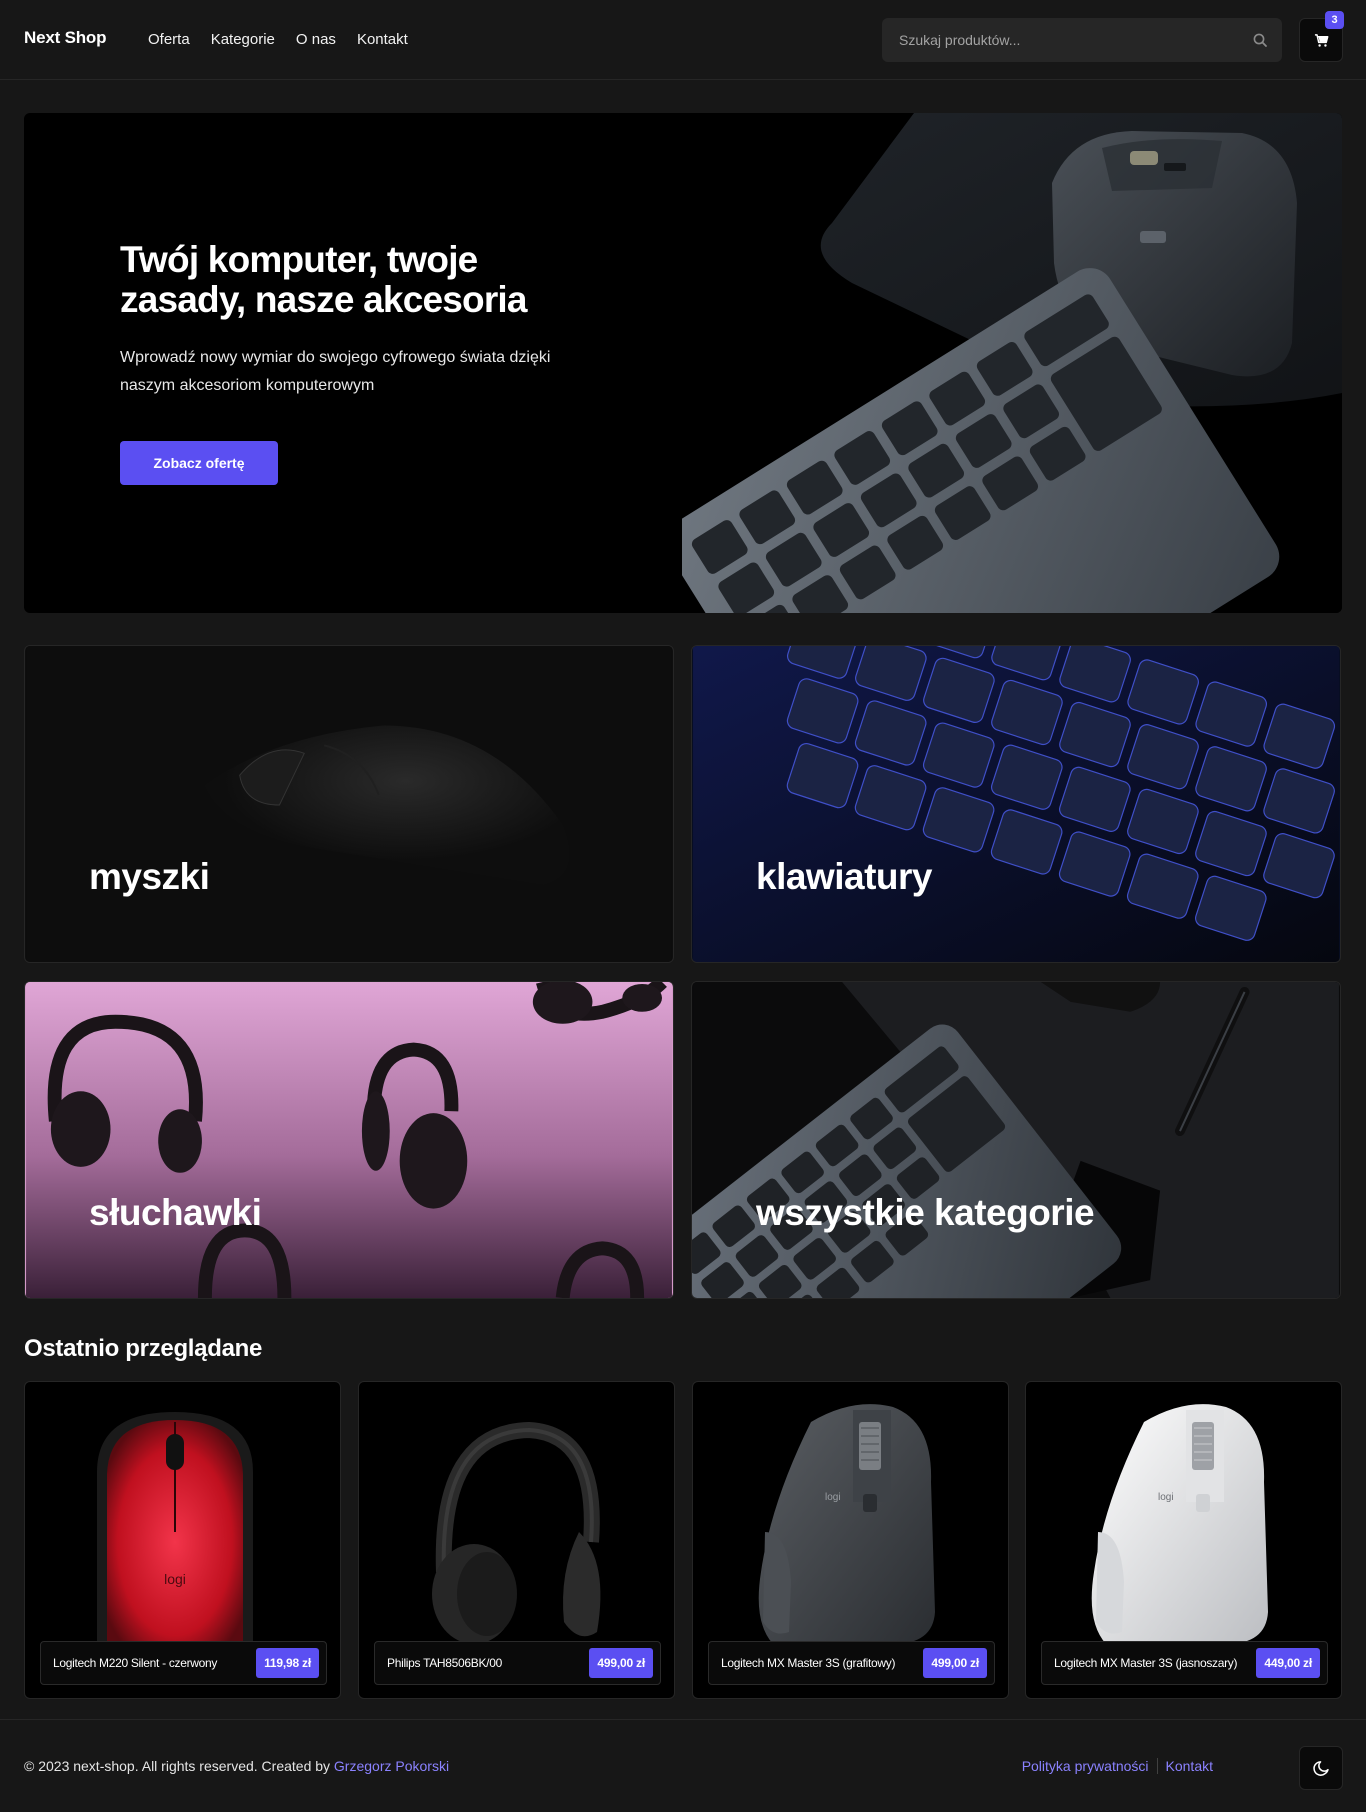 This screenshot has height=1812, width=1366. I want to click on nav-kategorie: Kategorie, so click(243, 39).